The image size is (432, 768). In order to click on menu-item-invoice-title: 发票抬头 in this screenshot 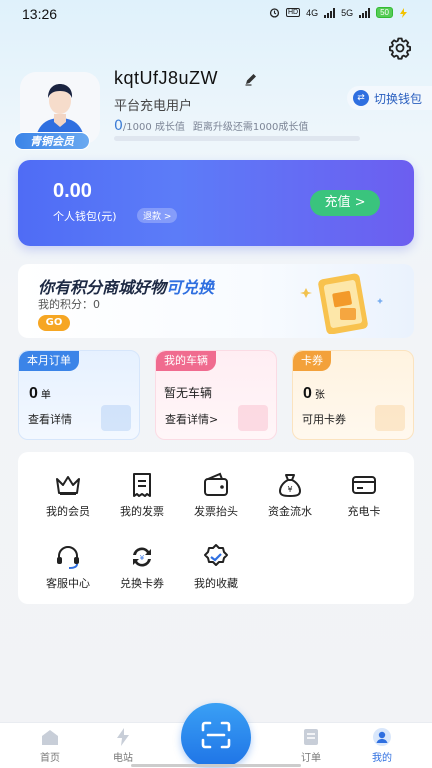, I will do `click(216, 494)`.